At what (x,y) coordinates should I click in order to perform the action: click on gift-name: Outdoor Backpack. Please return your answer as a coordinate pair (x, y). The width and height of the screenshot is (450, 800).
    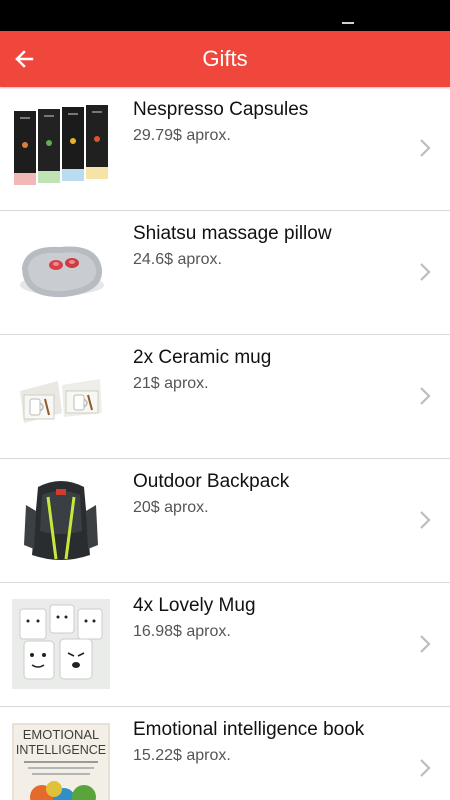
    Looking at the image, I should click on (211, 481).